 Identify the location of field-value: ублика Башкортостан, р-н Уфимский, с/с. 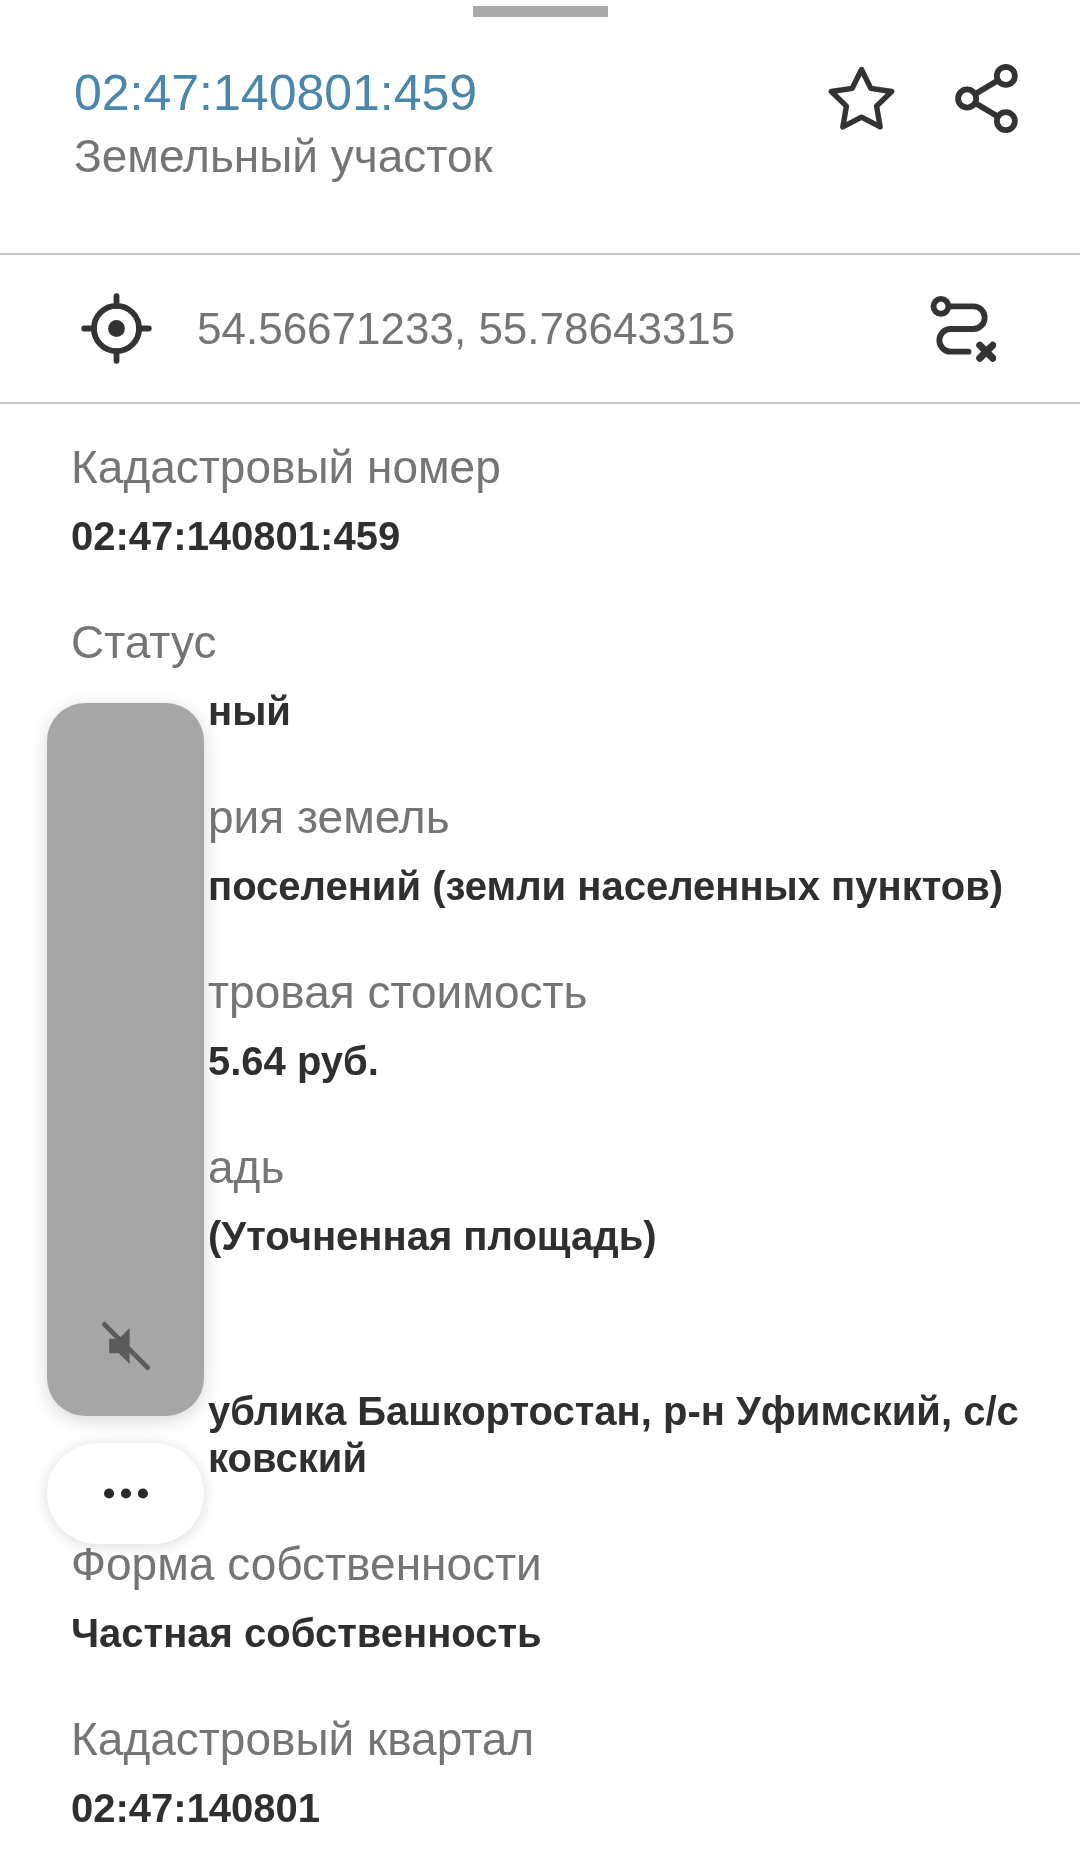
(613, 1411).